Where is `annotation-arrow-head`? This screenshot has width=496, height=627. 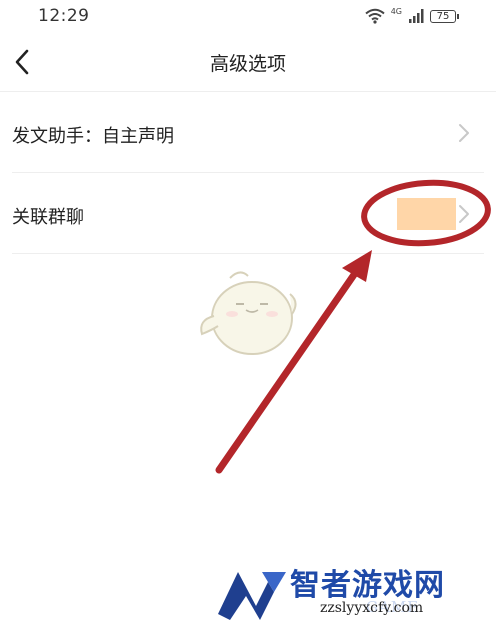
annotation-arrow-head is located at coordinates (357, 266).